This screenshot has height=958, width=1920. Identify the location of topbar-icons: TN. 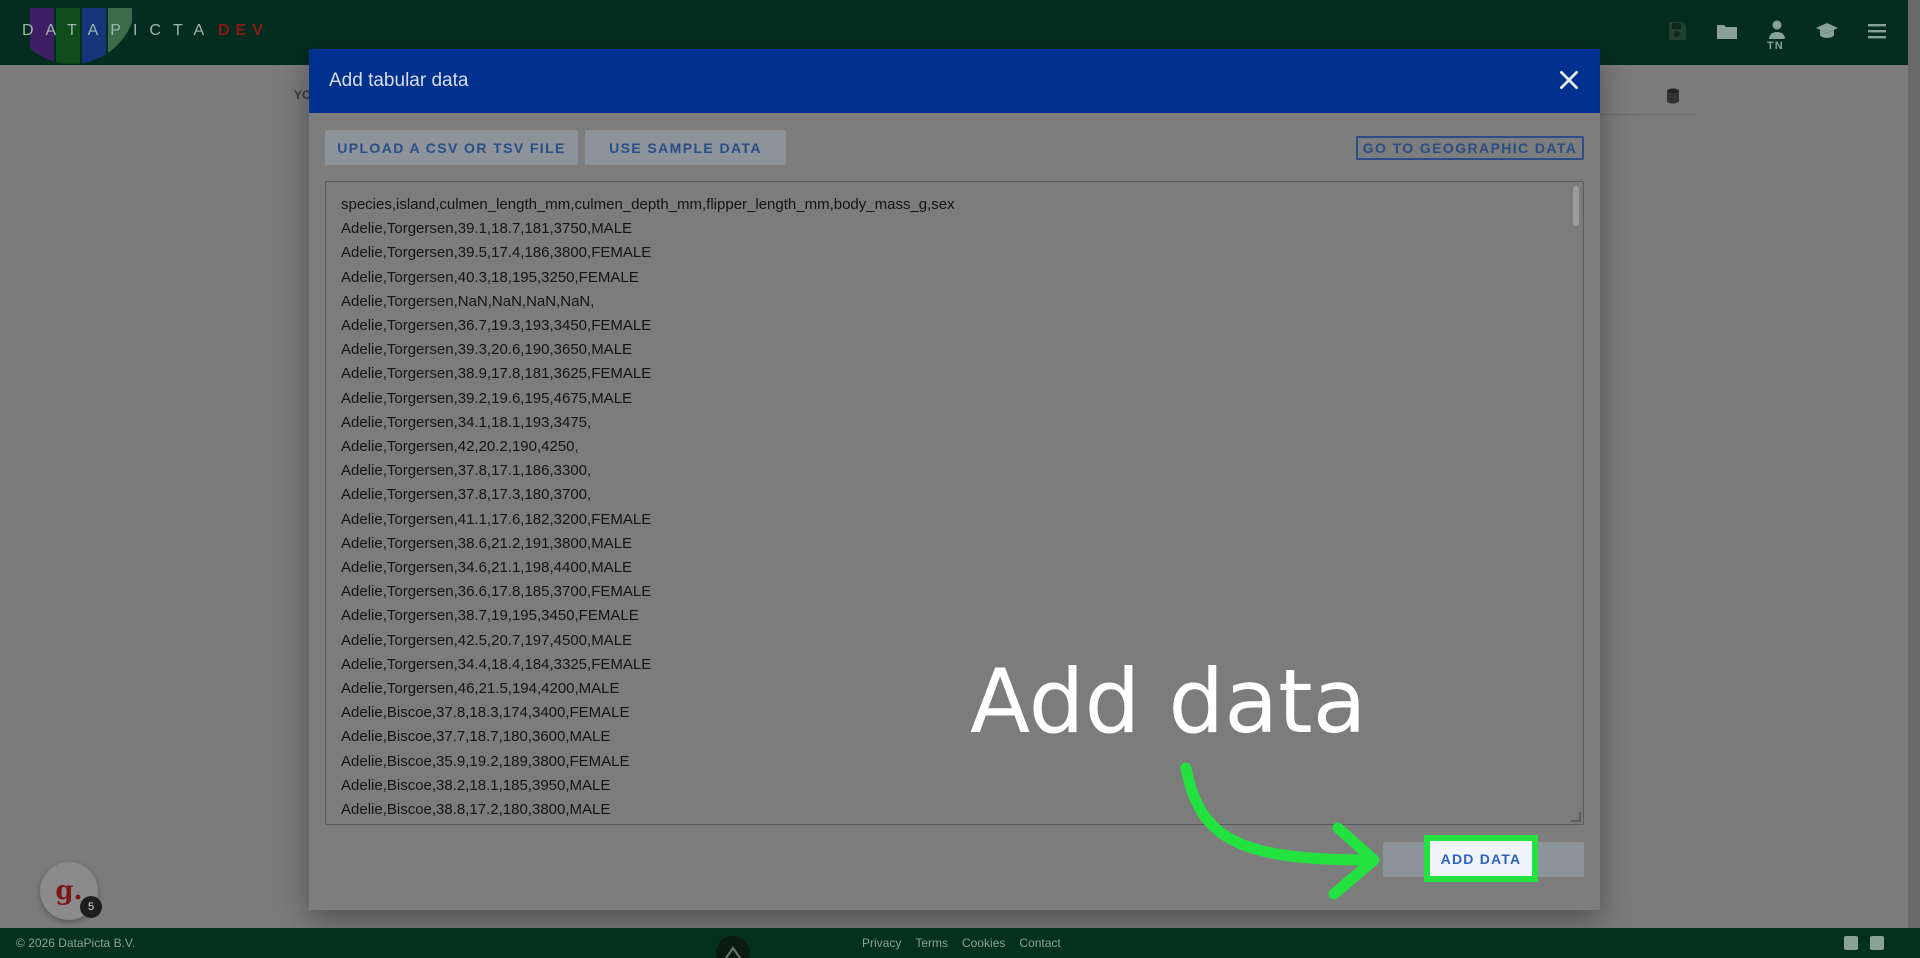
(1777, 35).